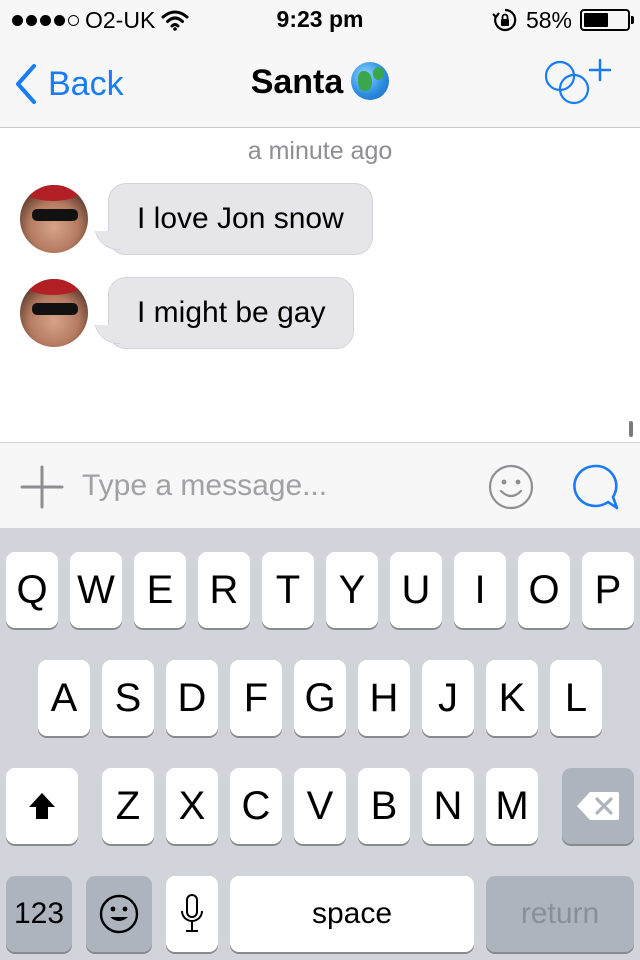 The height and width of the screenshot is (960, 640). Describe the element at coordinates (42, 487) in the screenshot. I see `plus-icon` at that location.